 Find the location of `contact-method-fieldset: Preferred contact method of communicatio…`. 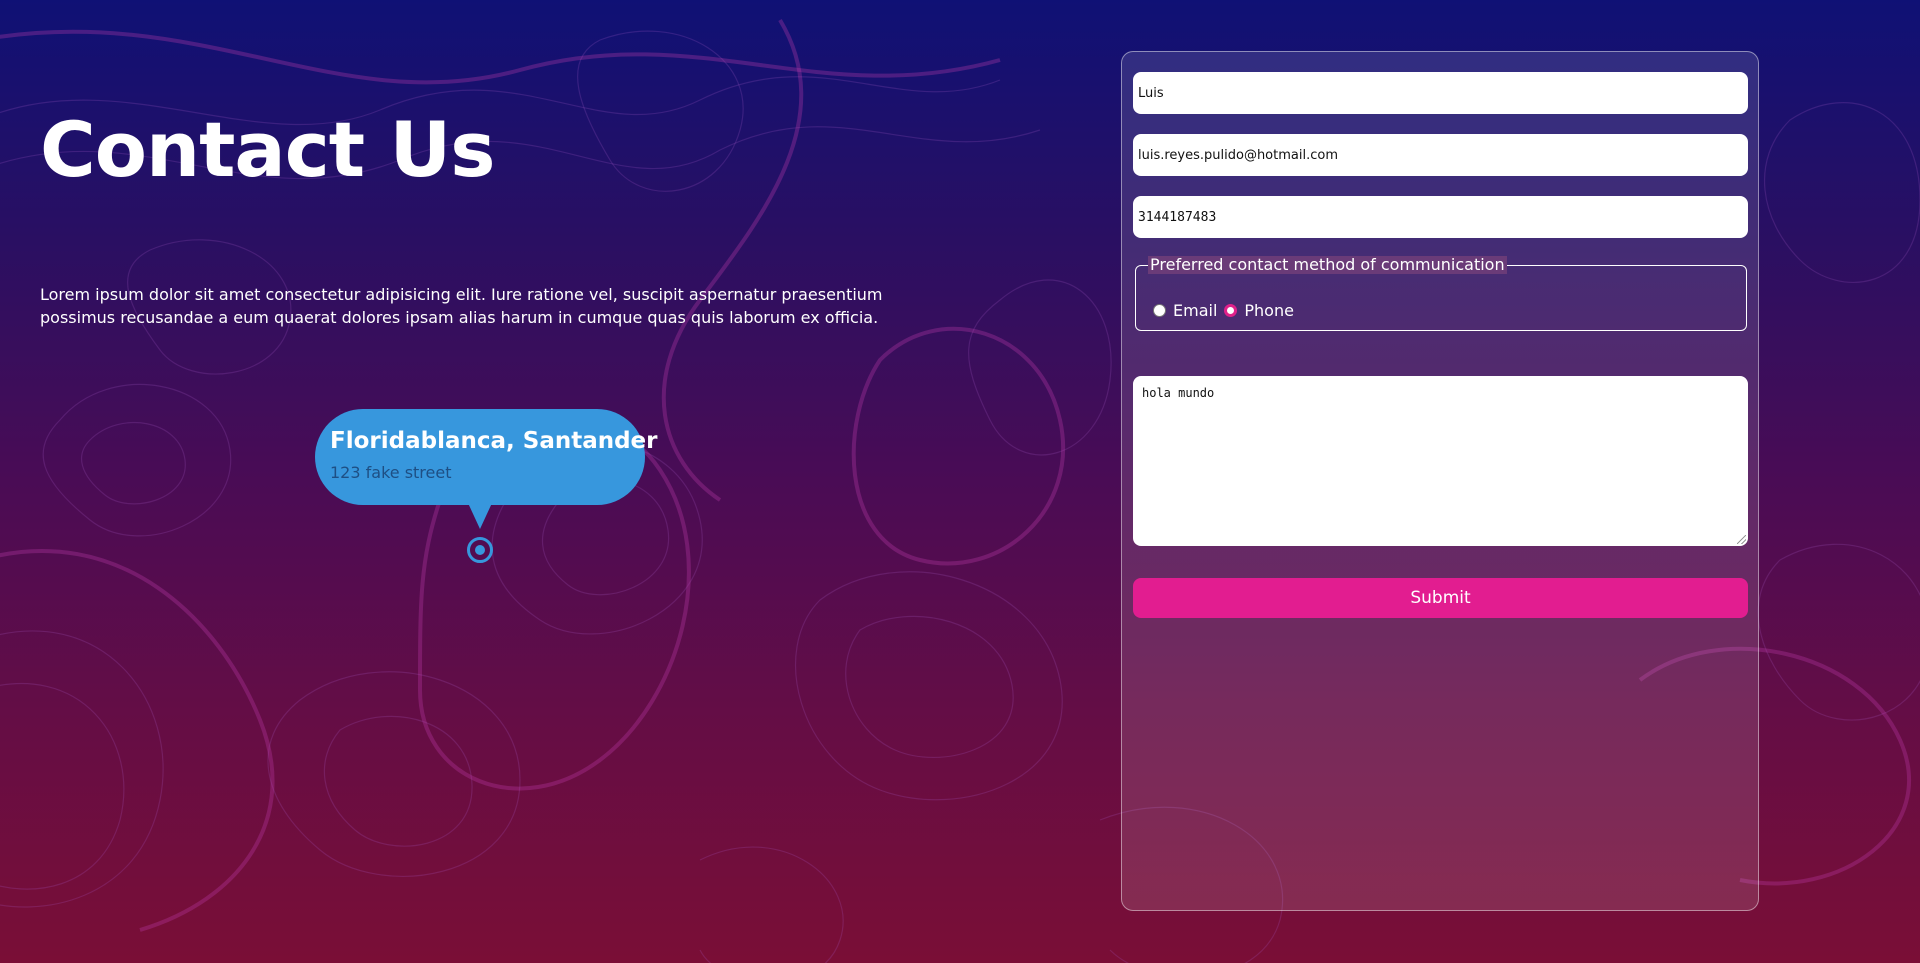

contact-method-fieldset: Preferred contact method of communicatio… is located at coordinates (1441, 293).